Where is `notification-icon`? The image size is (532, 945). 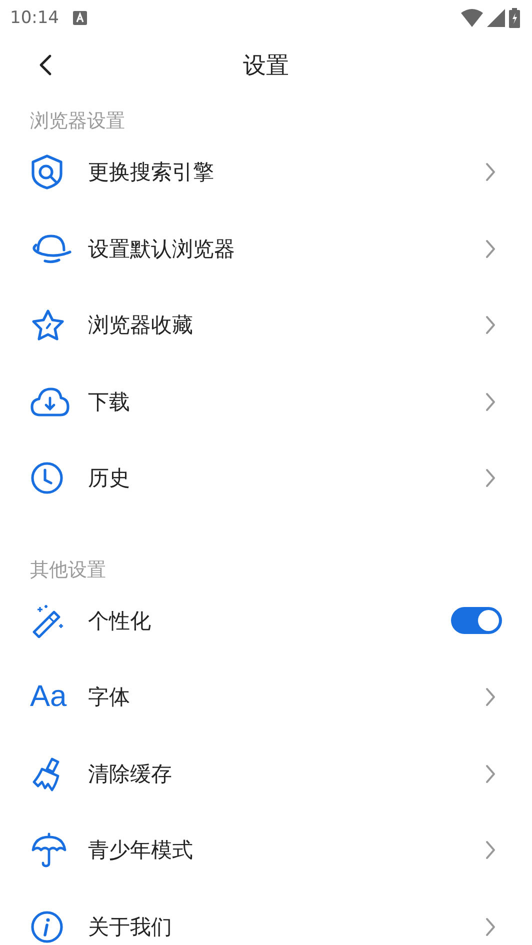
notification-icon is located at coordinates (80, 18).